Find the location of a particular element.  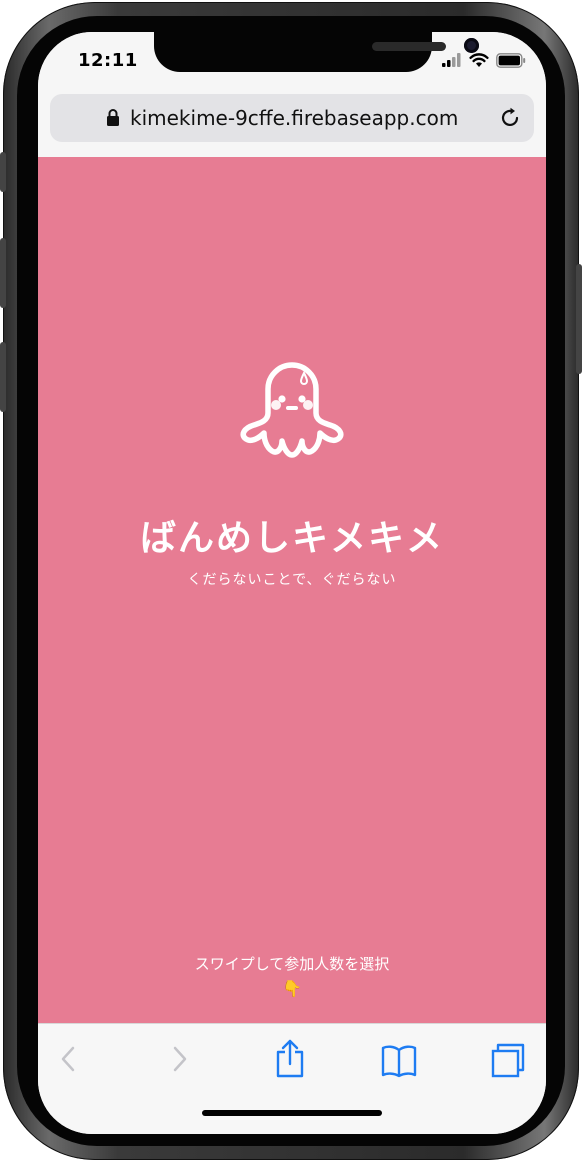

address-bar: kimekime-9cffe.firebaseapp.com is located at coordinates (292, 118).